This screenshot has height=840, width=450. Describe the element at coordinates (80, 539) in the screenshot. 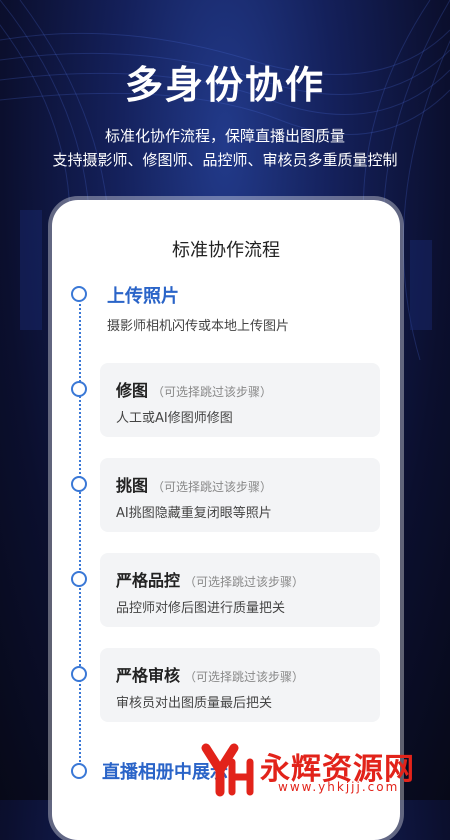

I see `timeline-line` at that location.